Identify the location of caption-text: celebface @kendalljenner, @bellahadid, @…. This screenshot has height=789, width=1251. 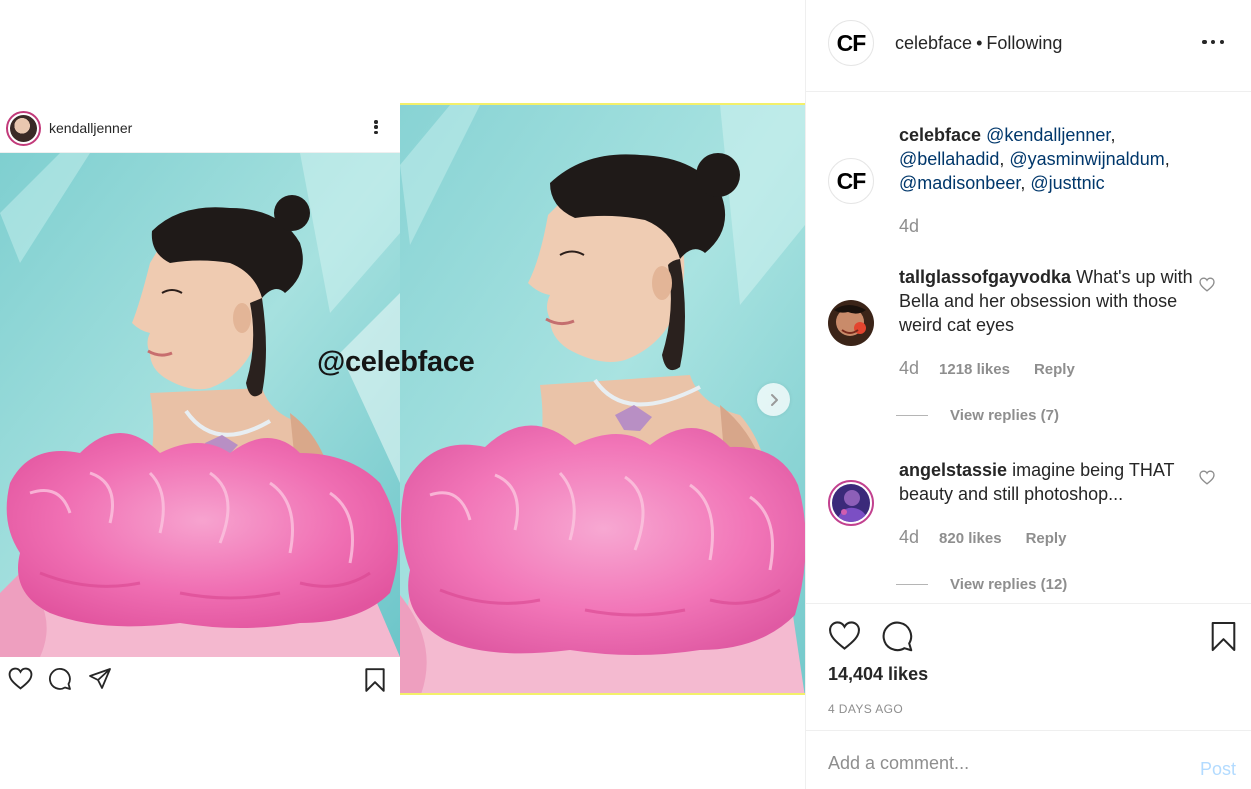
(1034, 159).